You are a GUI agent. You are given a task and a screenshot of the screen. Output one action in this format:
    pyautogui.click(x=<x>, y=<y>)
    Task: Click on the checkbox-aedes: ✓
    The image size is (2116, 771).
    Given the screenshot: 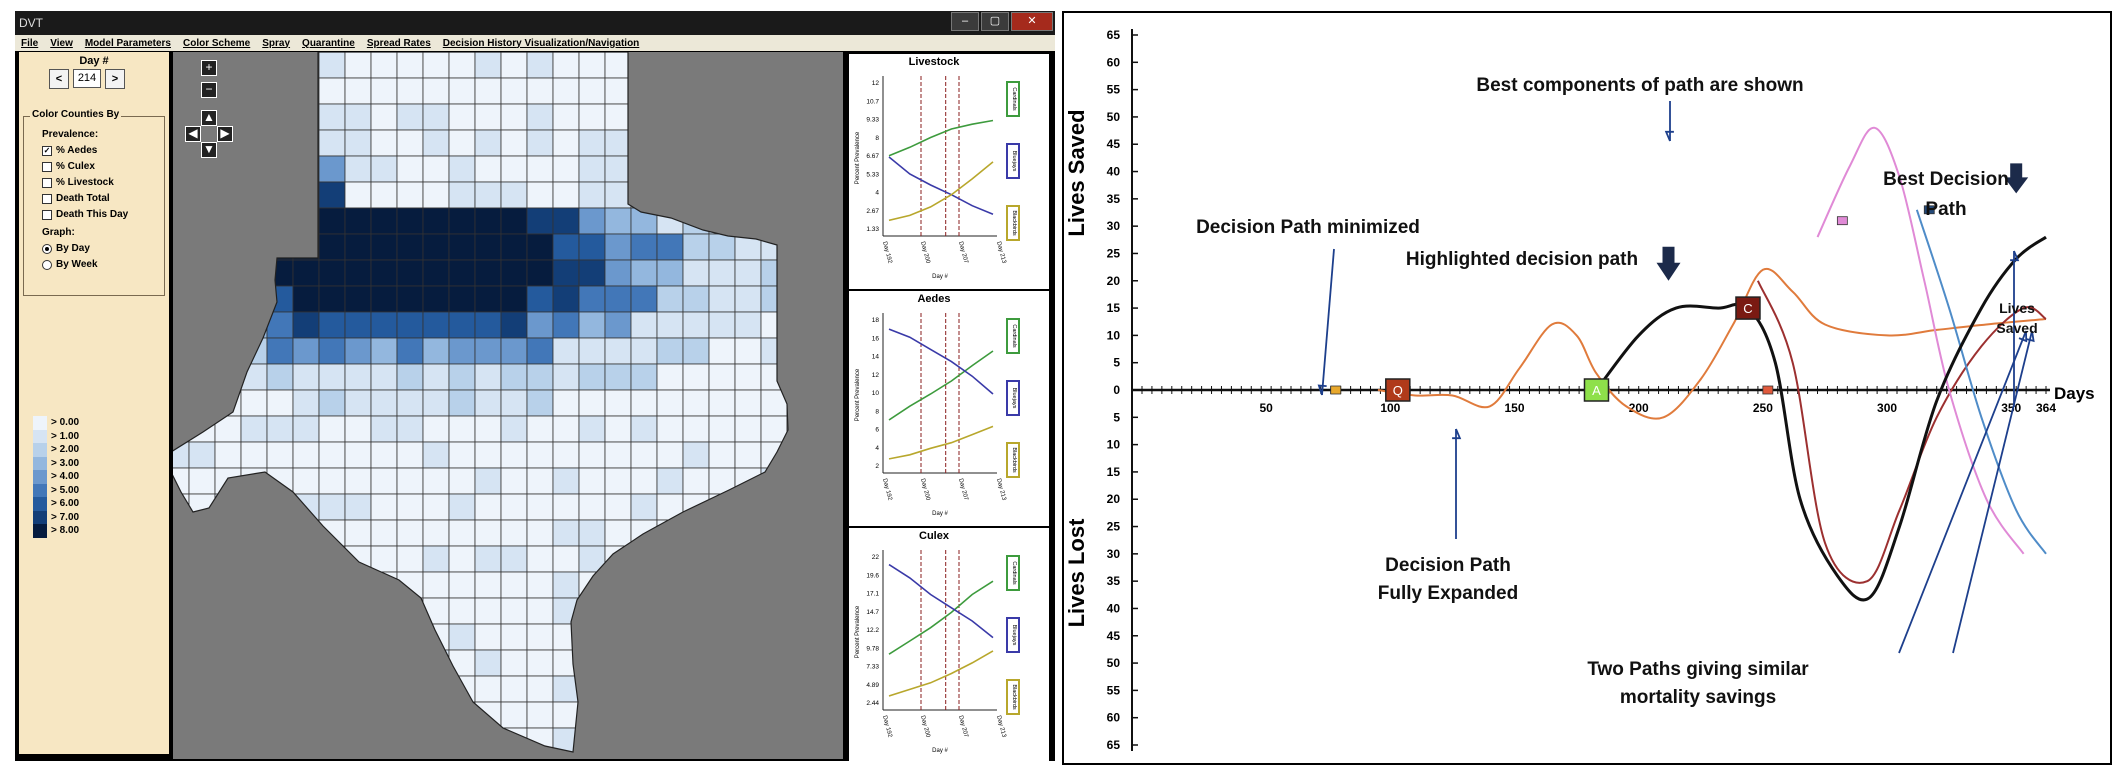 What is the action you would take?
    pyautogui.click(x=47, y=150)
    